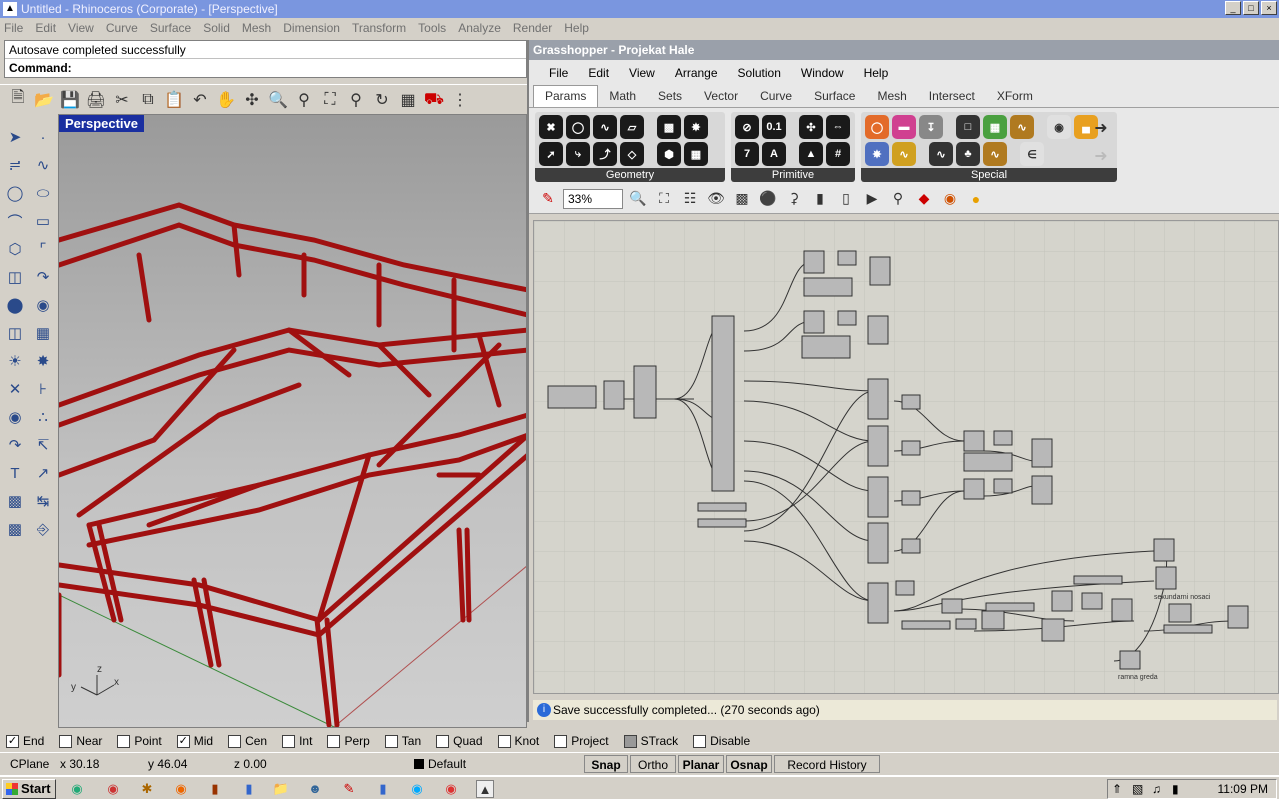 The height and width of the screenshot is (799, 1279). I want to click on viewport-label: Perspective, so click(101, 123).